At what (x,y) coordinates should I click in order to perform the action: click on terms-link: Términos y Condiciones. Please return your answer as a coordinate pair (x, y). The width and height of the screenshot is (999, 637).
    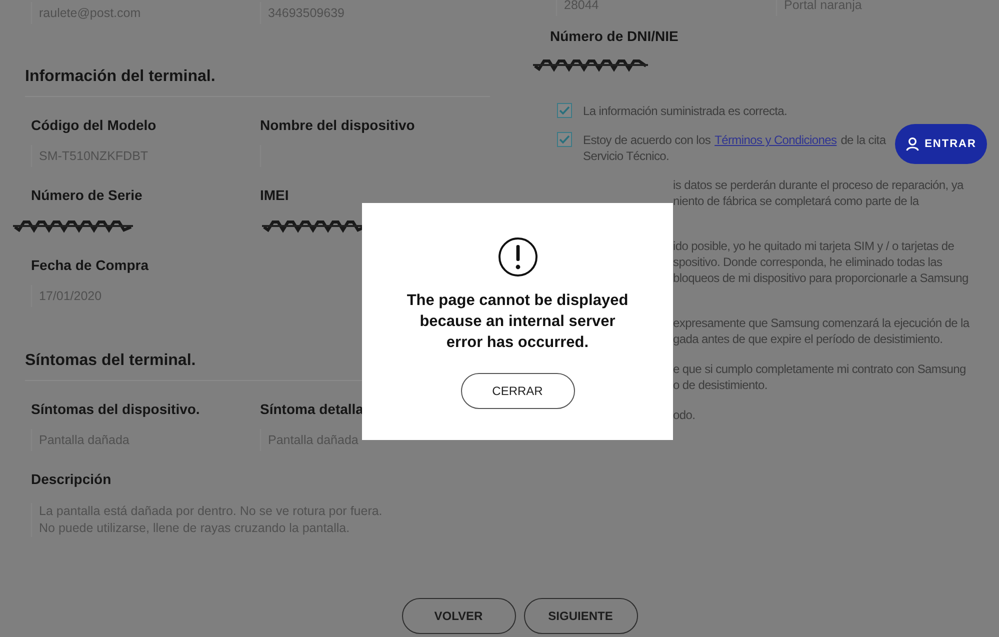
    Looking at the image, I should click on (775, 140).